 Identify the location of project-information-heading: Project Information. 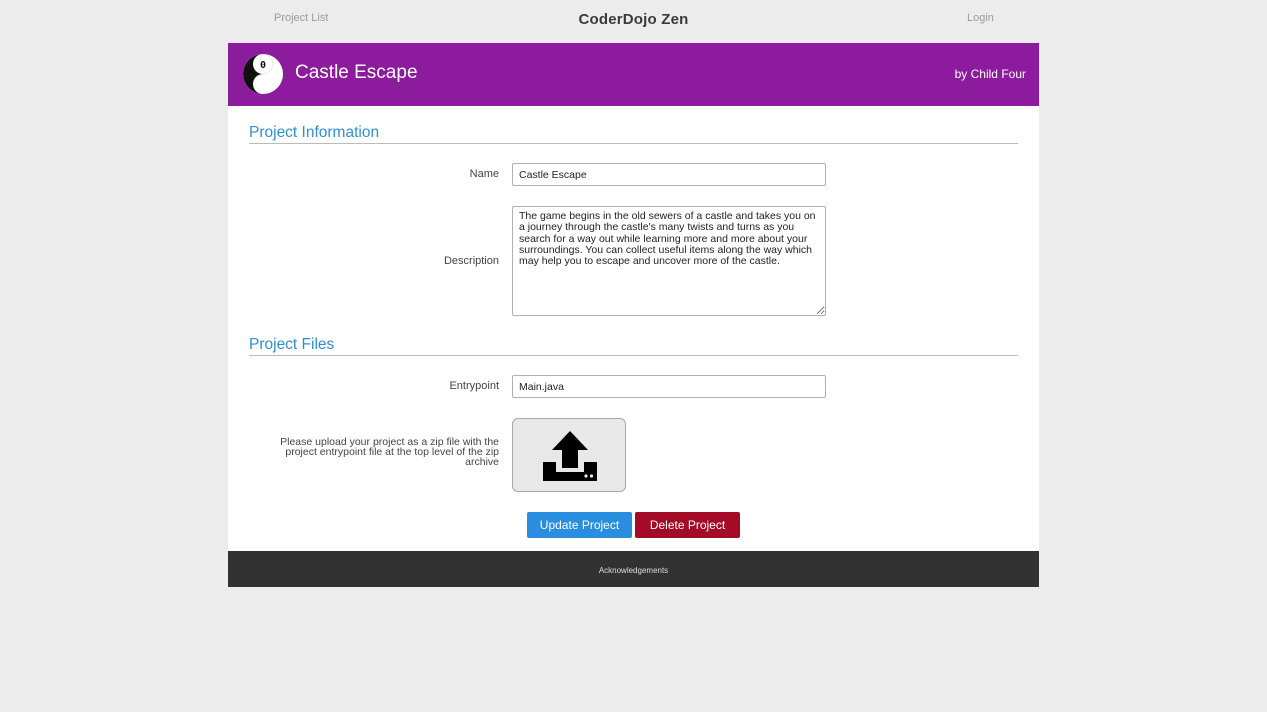
(633, 134).